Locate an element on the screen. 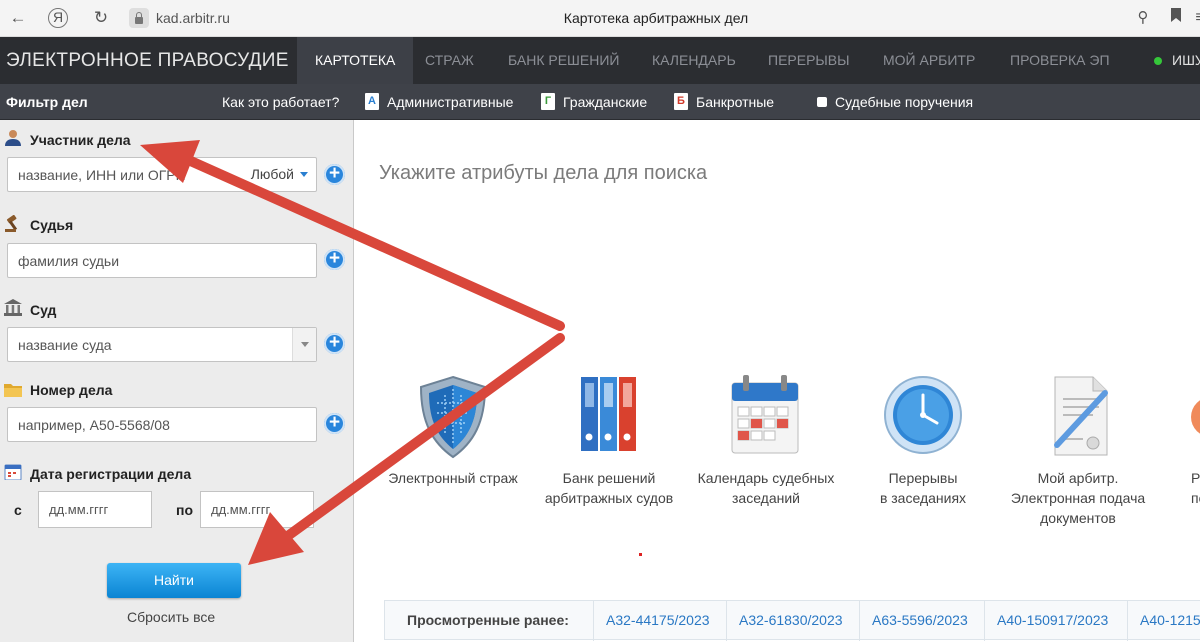  gavel-icon is located at coordinates (11, 223).